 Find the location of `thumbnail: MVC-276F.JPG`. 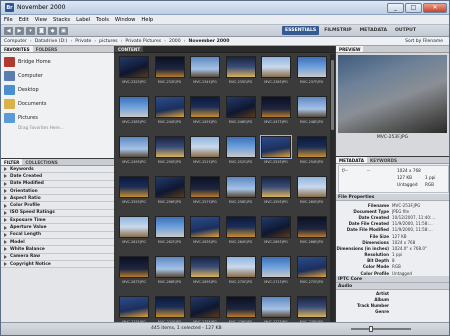

thumbnail: MVC-276F.JPG is located at coordinates (241, 309).